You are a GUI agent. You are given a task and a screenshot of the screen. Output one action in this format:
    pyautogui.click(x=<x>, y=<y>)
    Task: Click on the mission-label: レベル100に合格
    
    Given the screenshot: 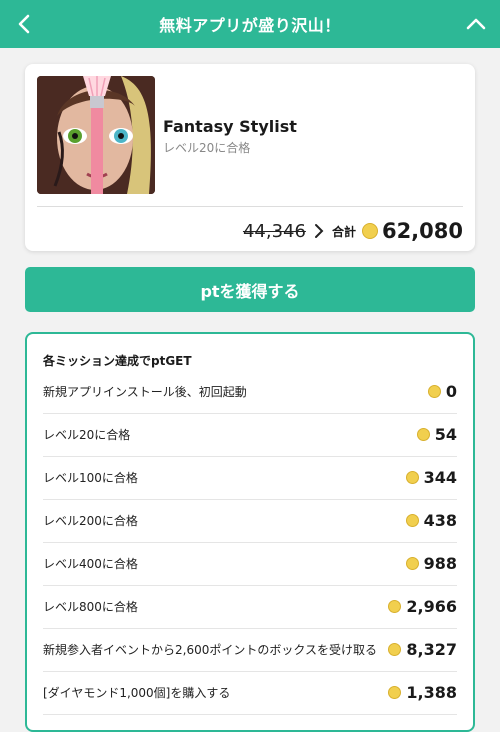 What is the action you would take?
    pyautogui.click(x=90, y=478)
    